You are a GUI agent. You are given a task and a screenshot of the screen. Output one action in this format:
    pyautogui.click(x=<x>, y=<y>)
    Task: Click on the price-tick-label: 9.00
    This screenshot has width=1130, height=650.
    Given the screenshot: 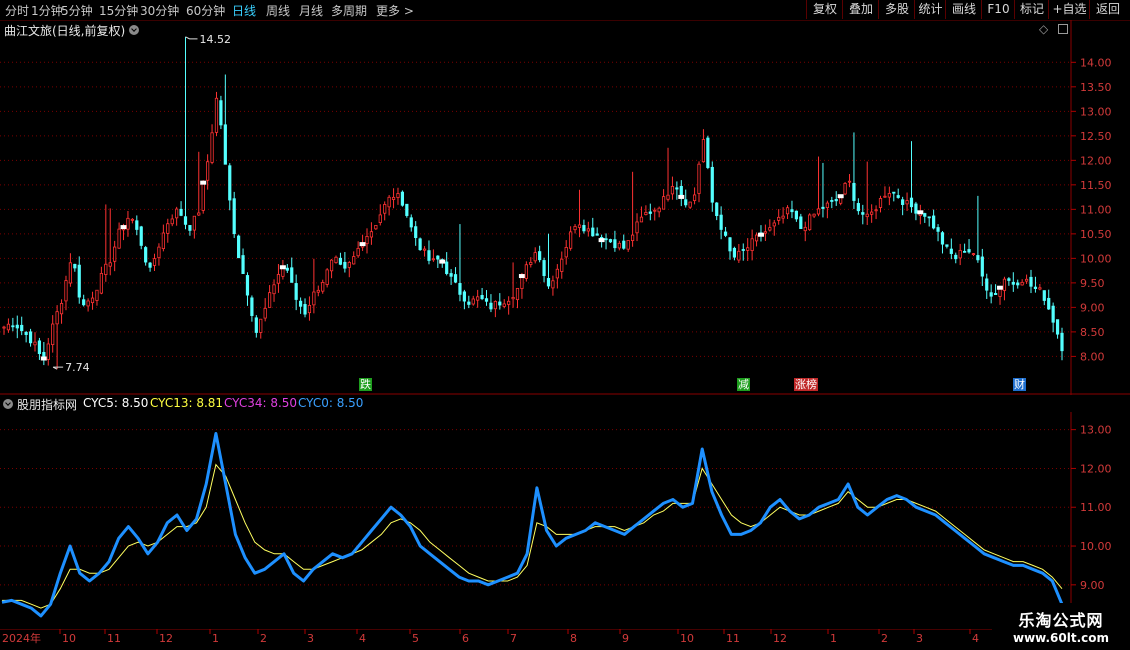 What is the action you would take?
    pyautogui.click(x=1092, y=307)
    